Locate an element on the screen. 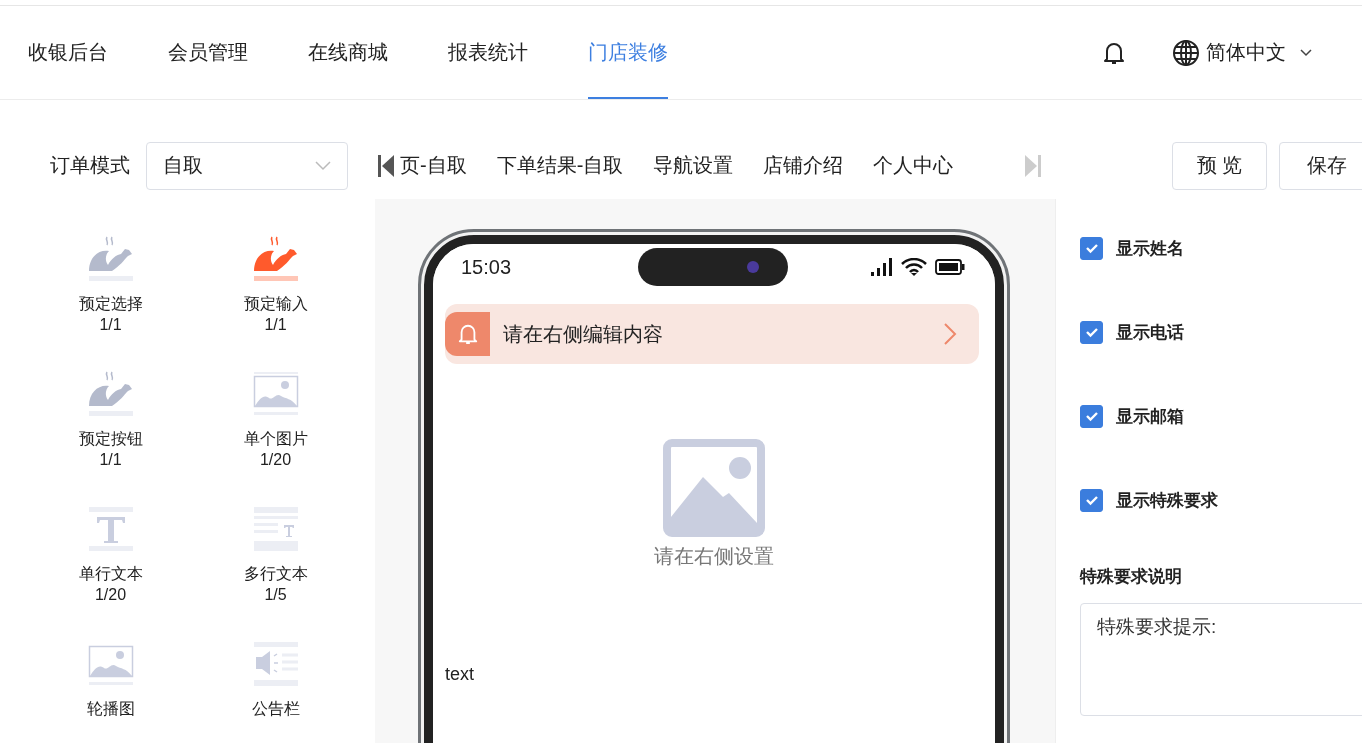 Image resolution: width=1362 pixels, height=743 pixels. save-button: 保存 is located at coordinates (1320, 165).